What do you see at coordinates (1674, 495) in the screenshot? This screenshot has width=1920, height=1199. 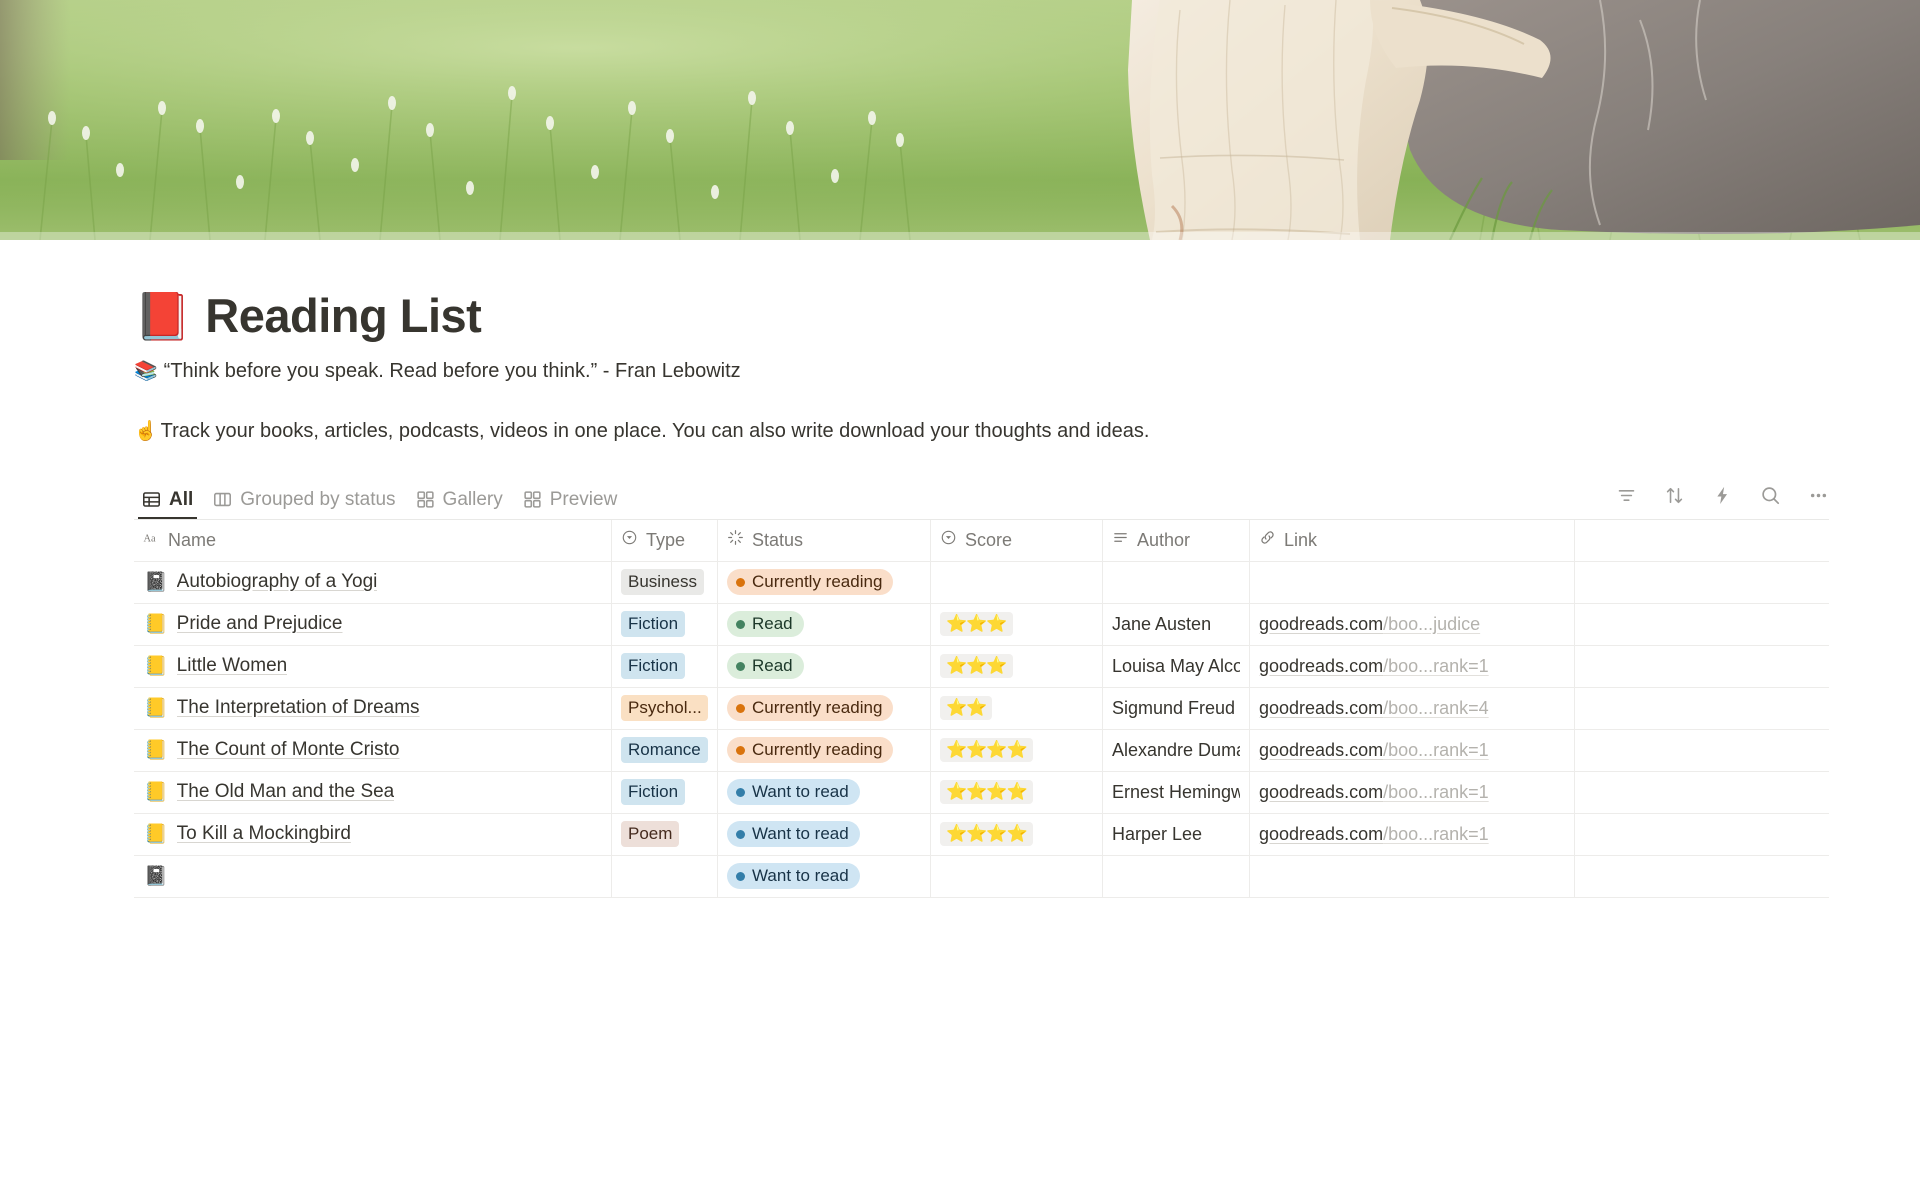 I see `sort-icon` at bounding box center [1674, 495].